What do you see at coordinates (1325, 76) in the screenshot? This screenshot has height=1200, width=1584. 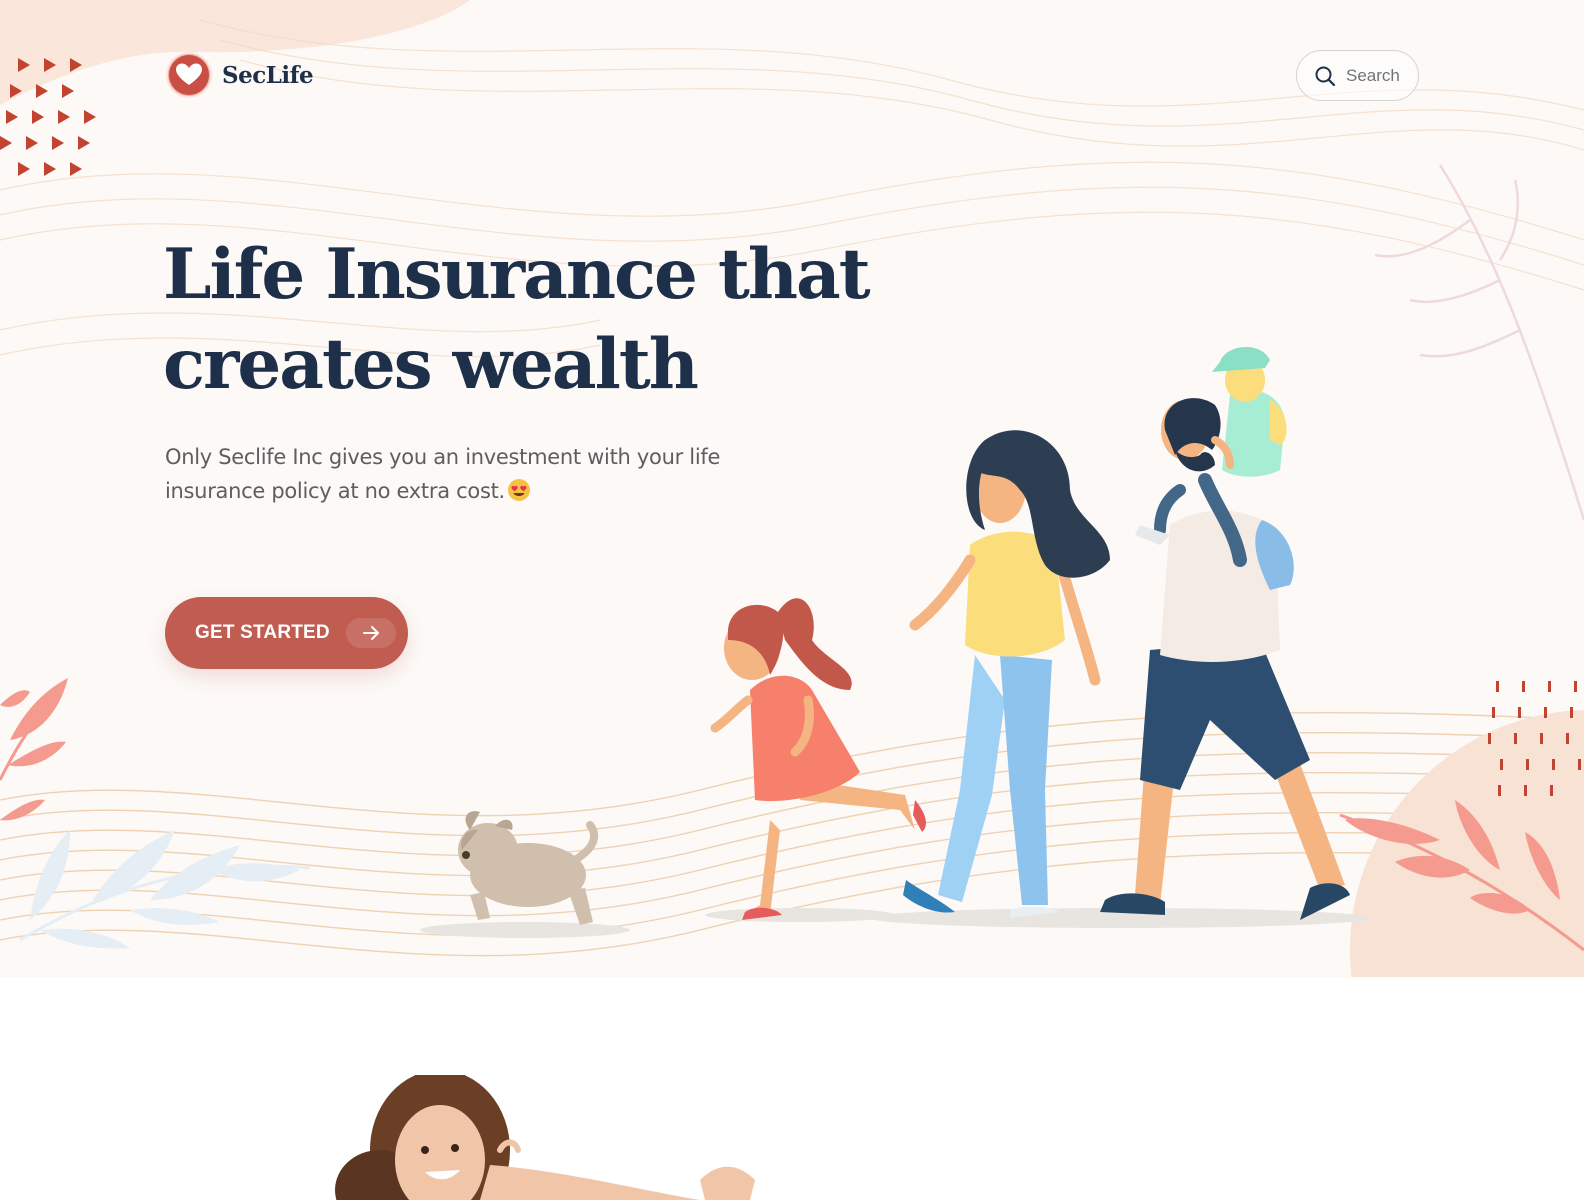 I see `search-icon` at bounding box center [1325, 76].